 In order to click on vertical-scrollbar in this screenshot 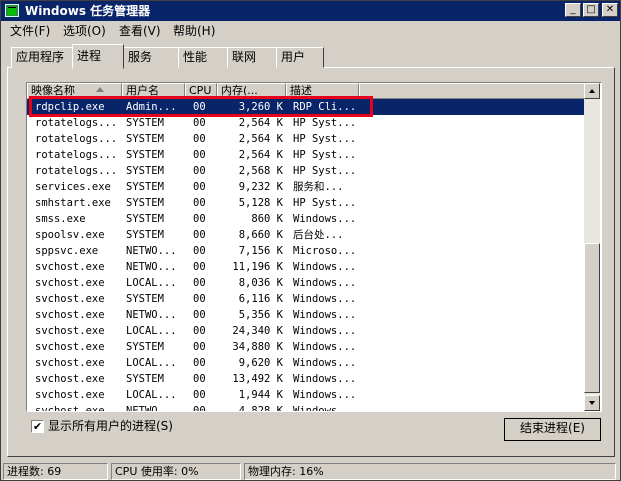, I will do `click(592, 247)`.